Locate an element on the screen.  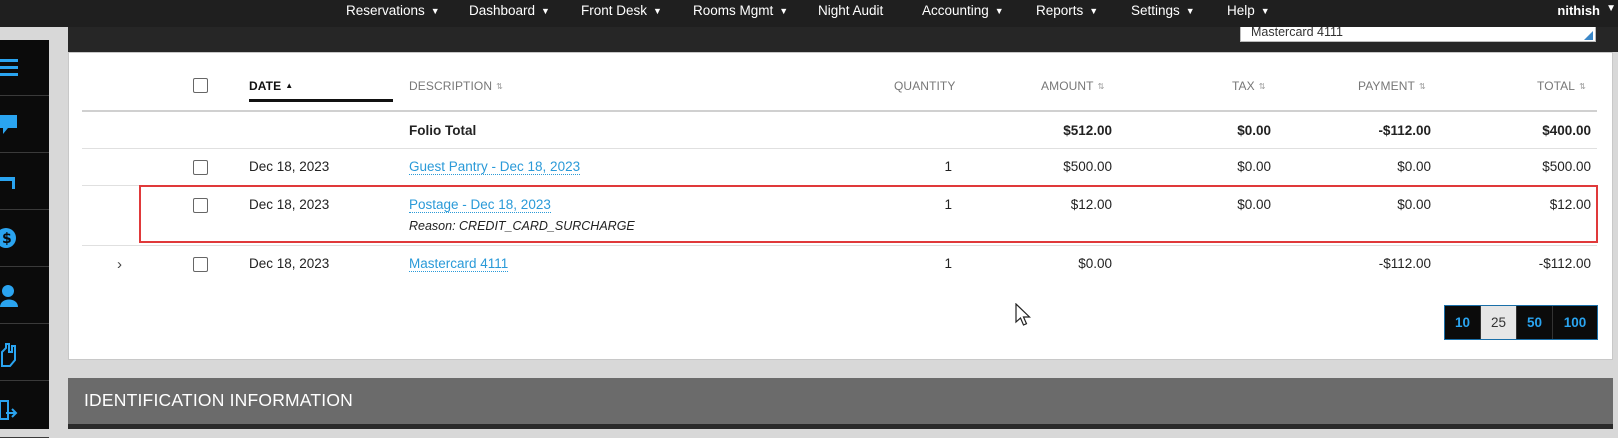
nav-label: Front Desk is located at coordinates (614, 10).